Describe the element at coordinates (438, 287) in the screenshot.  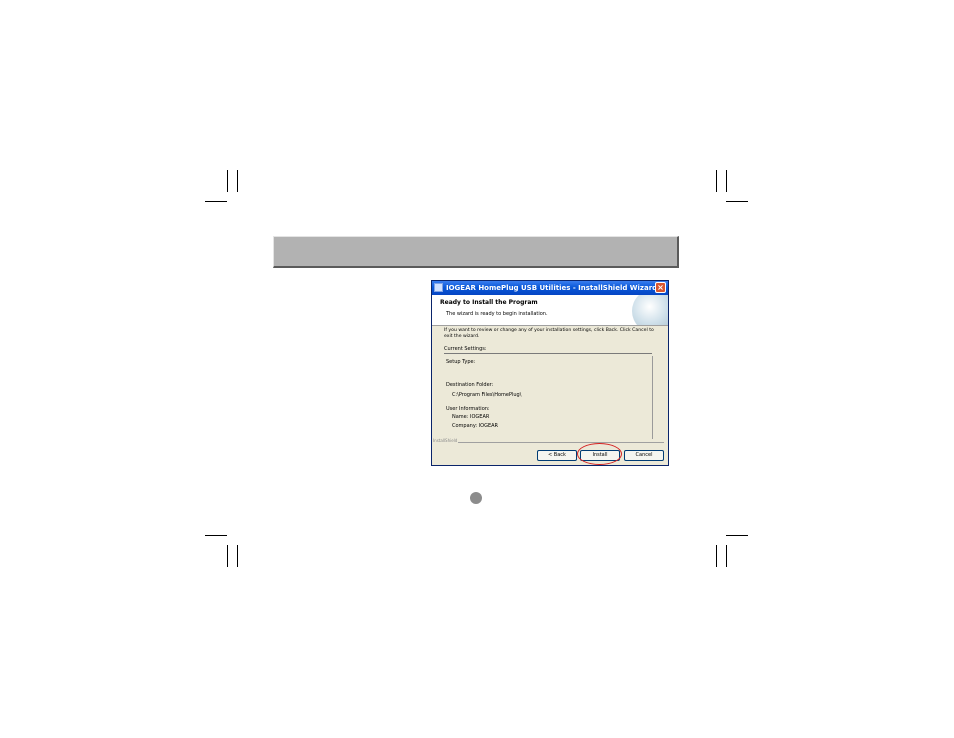
I see `app-icon` at that location.